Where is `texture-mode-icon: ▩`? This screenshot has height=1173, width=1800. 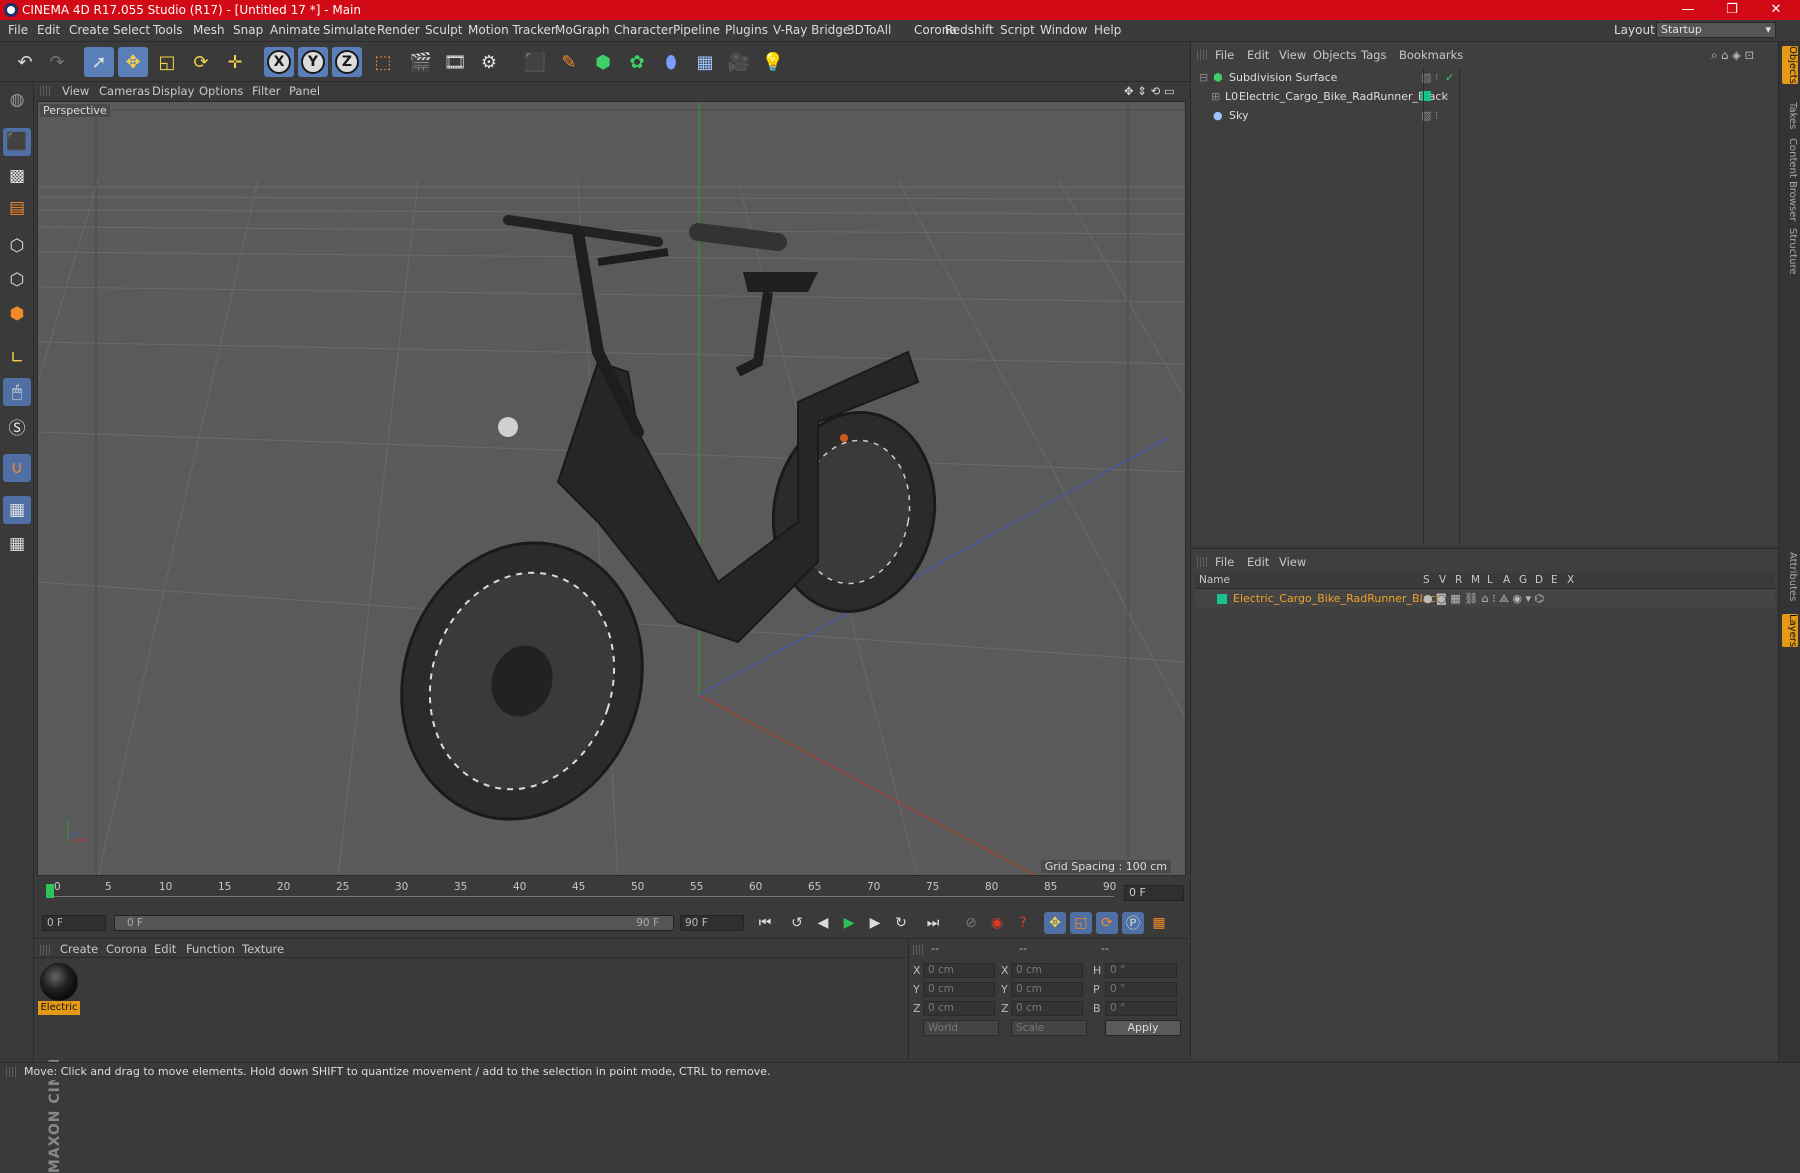
texture-mode-icon: ▩ is located at coordinates (17, 176).